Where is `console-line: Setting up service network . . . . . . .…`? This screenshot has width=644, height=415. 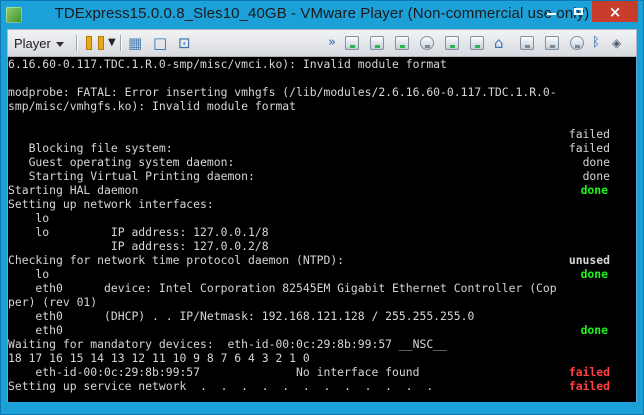 console-line: Setting up service network . . . . . . .… is located at coordinates (221, 386).